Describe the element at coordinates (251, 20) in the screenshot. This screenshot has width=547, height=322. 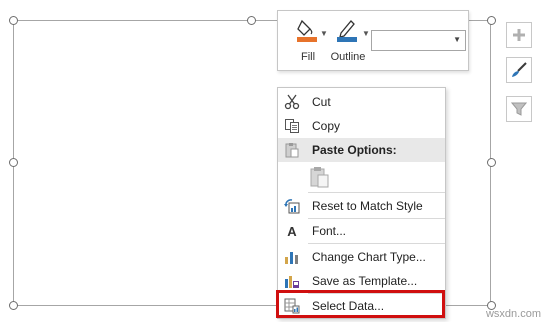
I see `resize-handle-top-center` at that location.